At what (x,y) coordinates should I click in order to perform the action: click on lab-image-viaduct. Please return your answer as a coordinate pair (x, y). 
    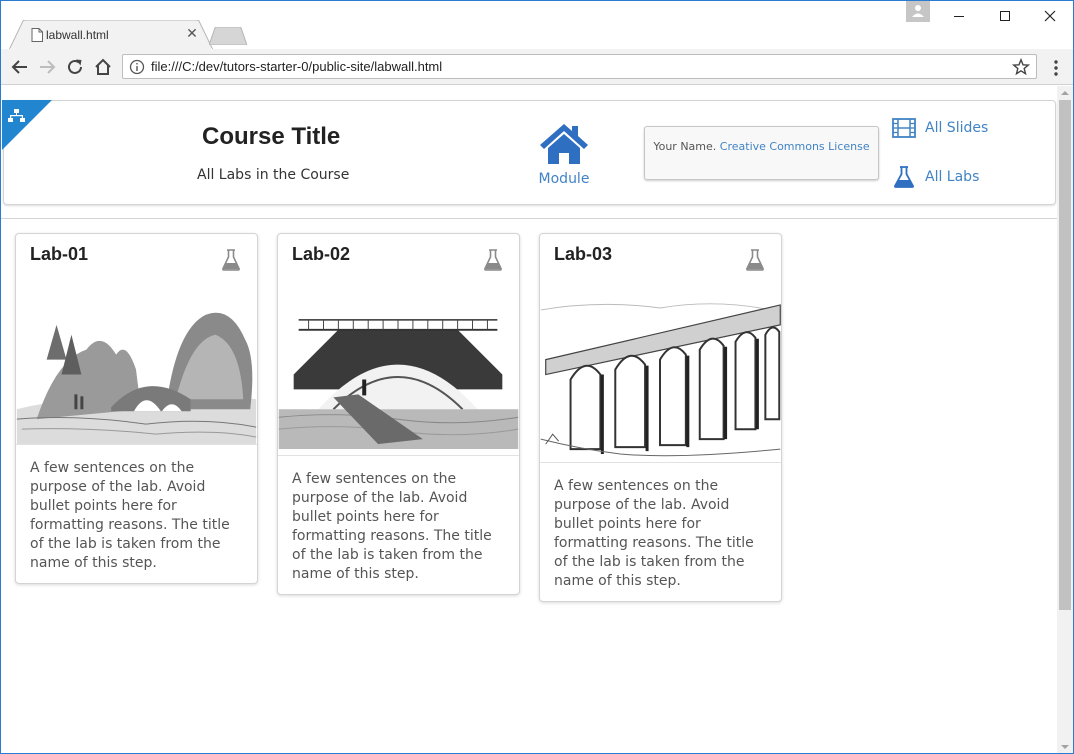
    Looking at the image, I should click on (660, 381).